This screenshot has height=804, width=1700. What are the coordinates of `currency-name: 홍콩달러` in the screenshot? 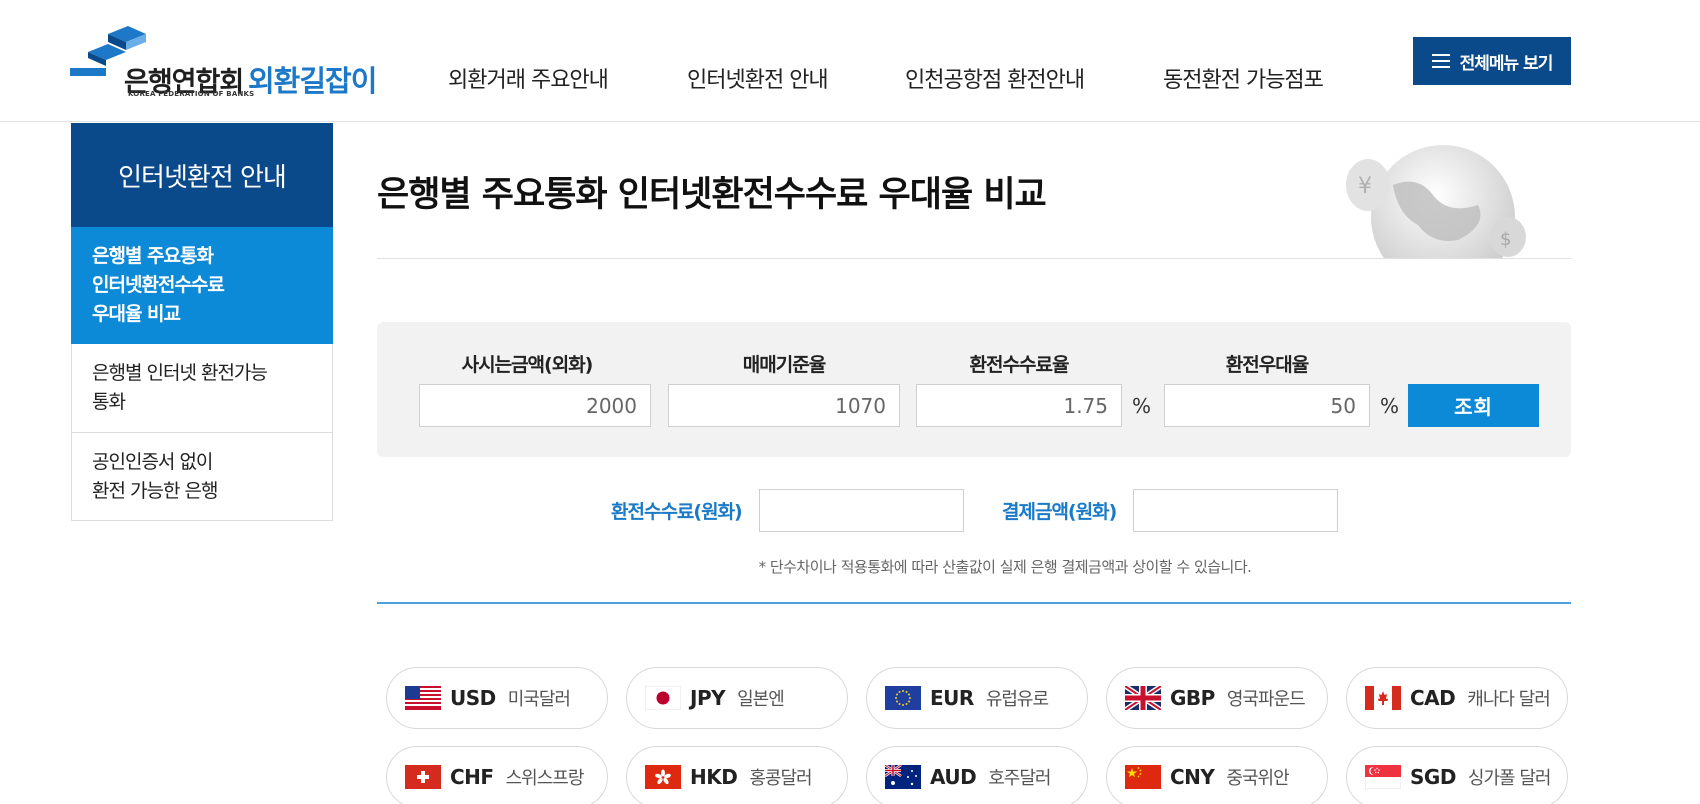 It's located at (780, 778).